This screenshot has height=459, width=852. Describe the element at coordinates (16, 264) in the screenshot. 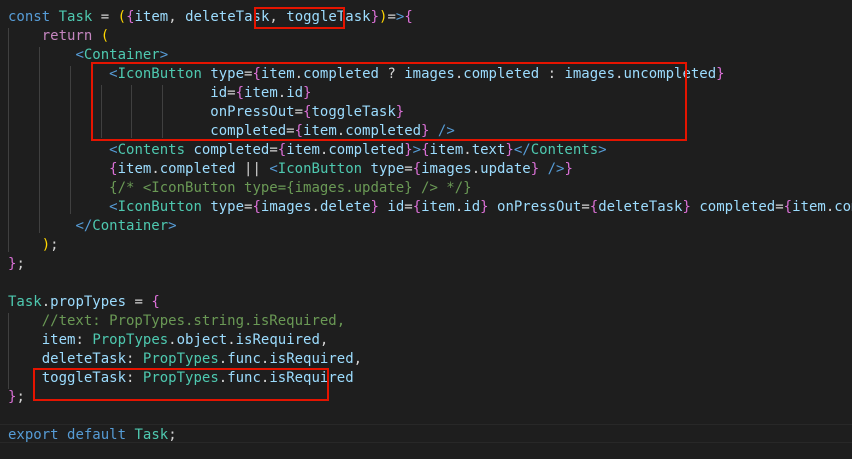

I see `code-line-14: };` at that location.